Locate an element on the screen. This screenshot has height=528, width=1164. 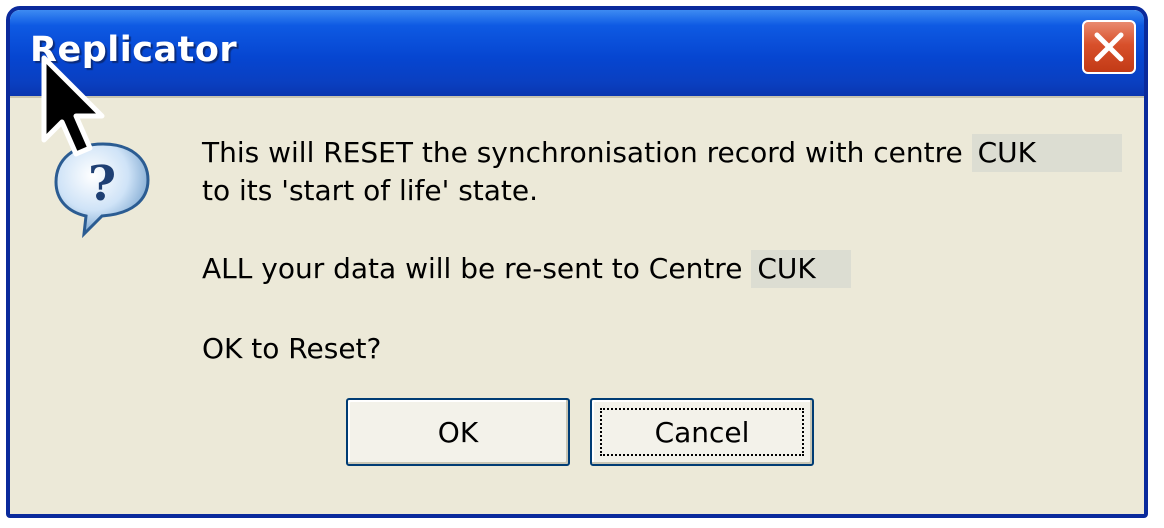
message-line-2: to its 'start of life' state. is located at coordinates (370, 190).